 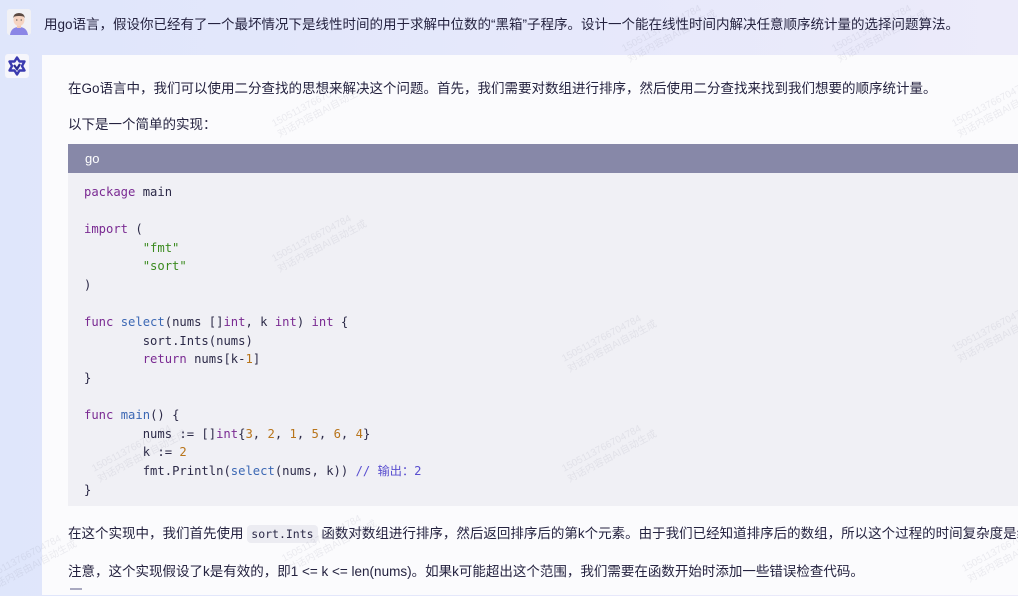 What do you see at coordinates (256, 433) in the screenshot?
I see `code-line: nums := []int{3, 2, 1, 5, 6, 4}` at bounding box center [256, 433].